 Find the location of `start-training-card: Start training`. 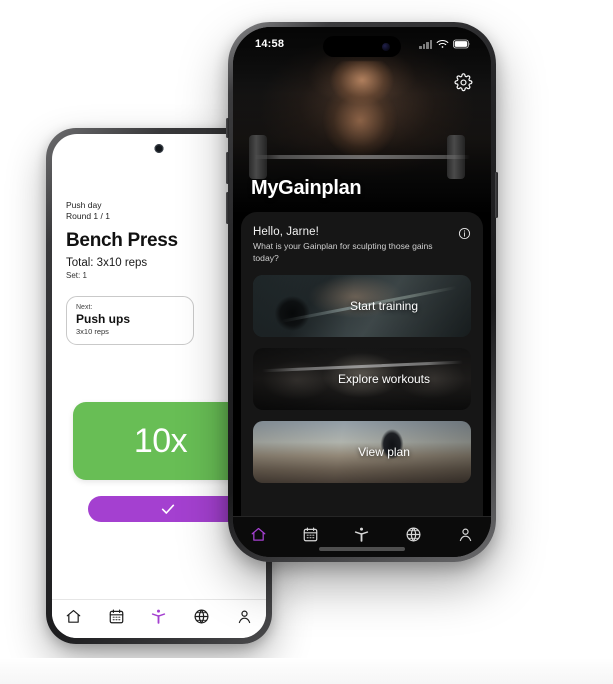

start-training-card: Start training is located at coordinates (362, 306).